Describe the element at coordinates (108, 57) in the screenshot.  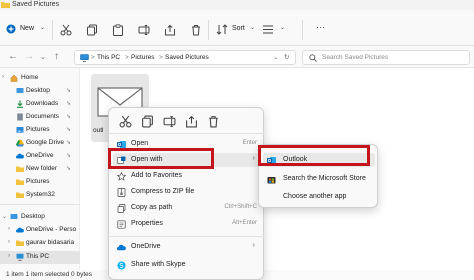
I see `breadcrumb-this-pc: This PC` at that location.